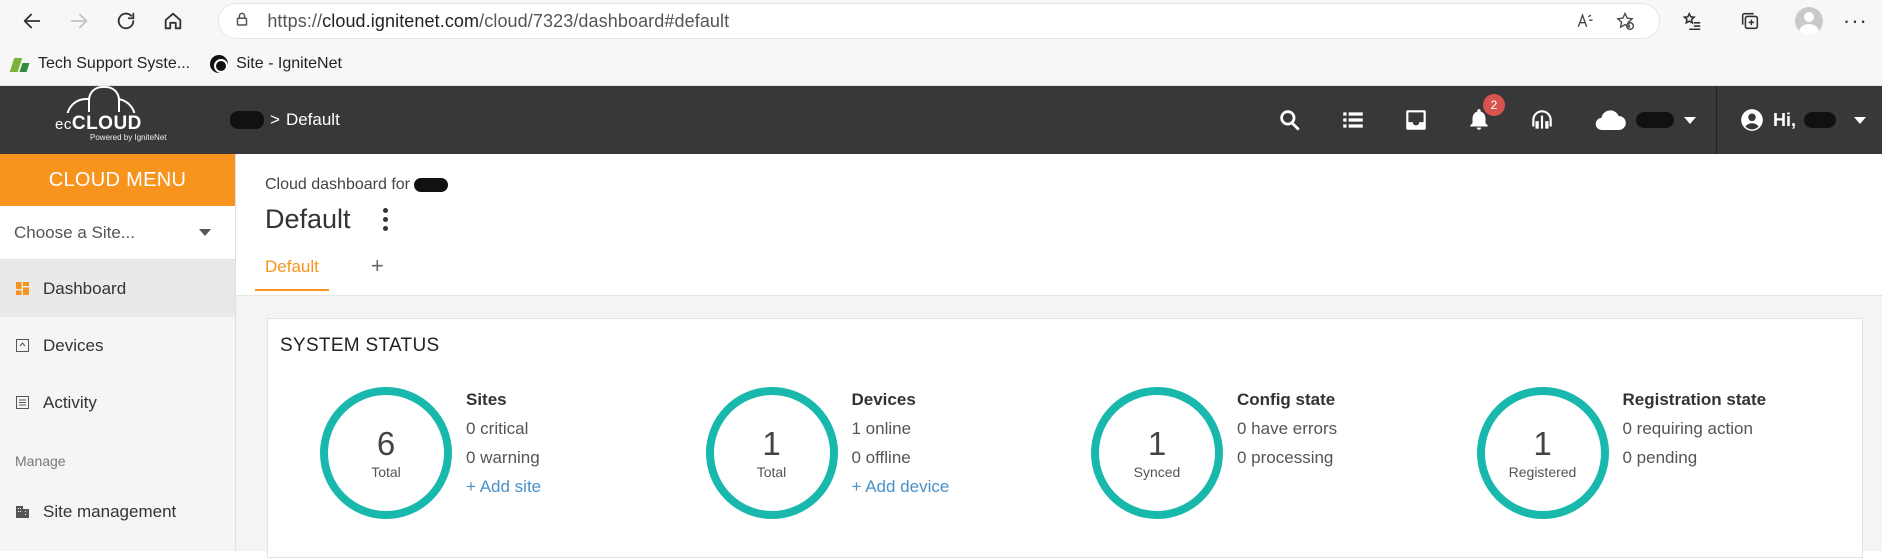 This screenshot has height=558, width=1882. I want to click on list-view-button, so click(1353, 120).